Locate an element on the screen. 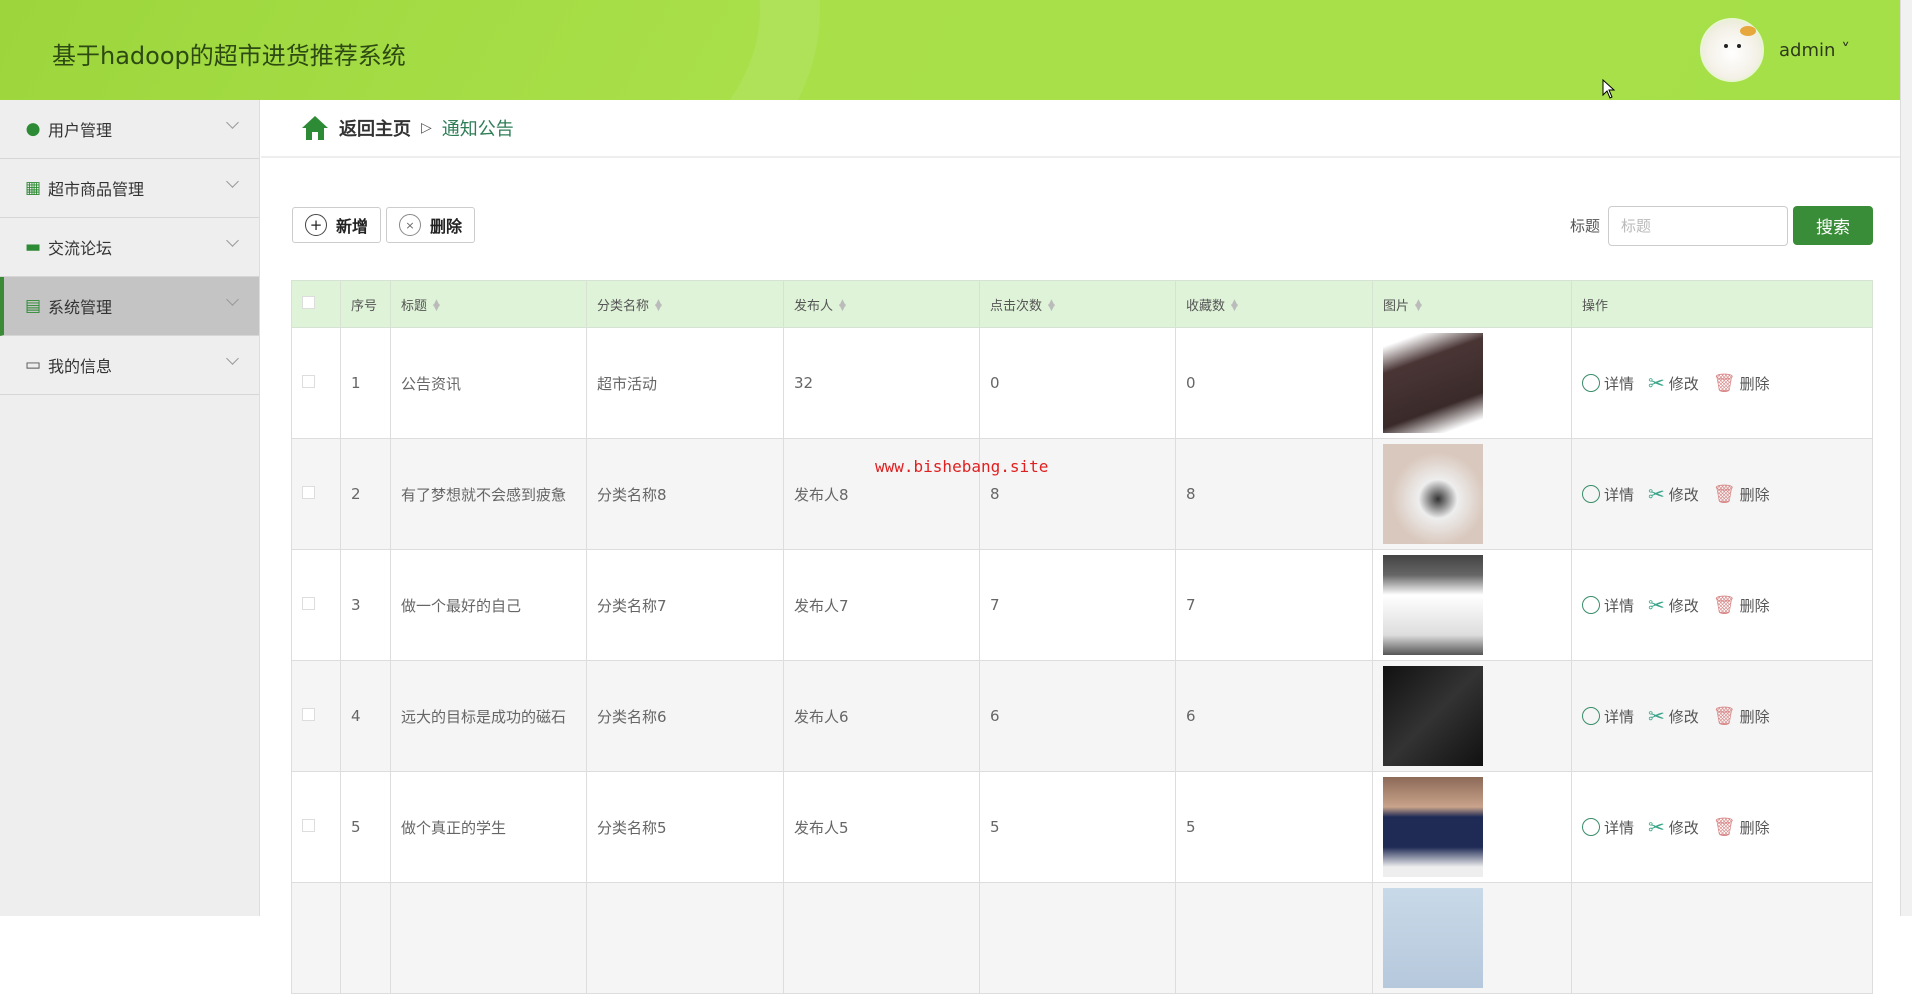 This screenshot has height=994, width=1912. cell-no: 4 is located at coordinates (365, 716).